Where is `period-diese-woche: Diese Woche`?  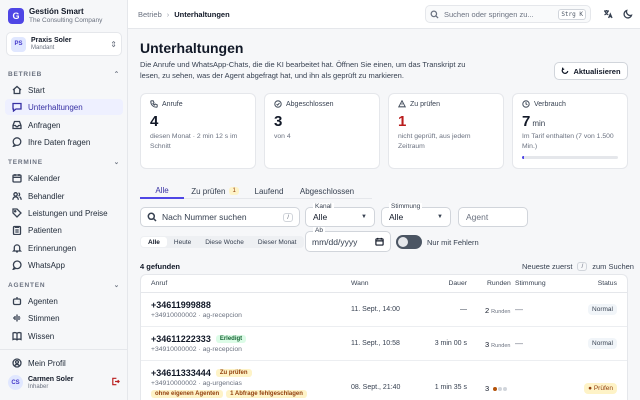
period-diese-woche: Diese Woche is located at coordinates (224, 242).